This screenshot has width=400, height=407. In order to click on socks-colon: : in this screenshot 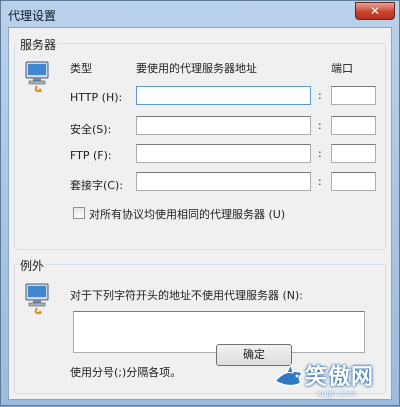, I will do `click(320, 181)`.